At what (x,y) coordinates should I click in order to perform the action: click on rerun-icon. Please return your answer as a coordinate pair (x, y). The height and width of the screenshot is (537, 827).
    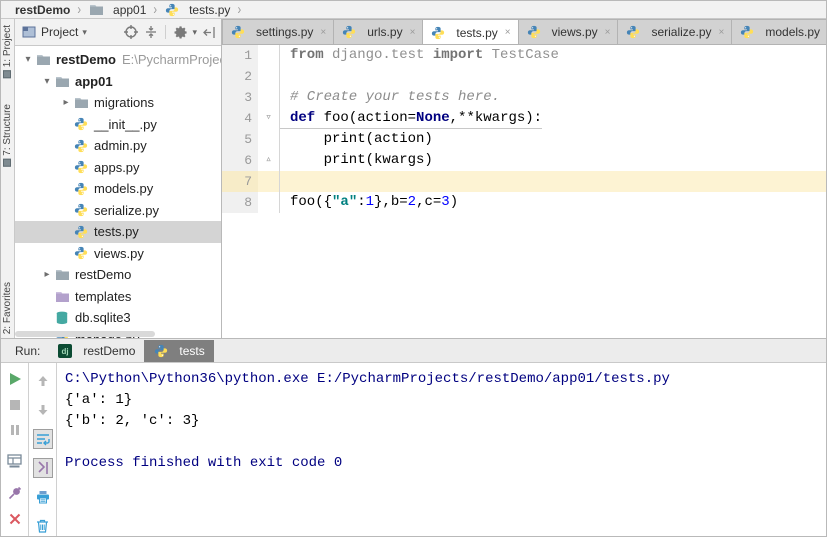
    Looking at the image, I should click on (15, 379).